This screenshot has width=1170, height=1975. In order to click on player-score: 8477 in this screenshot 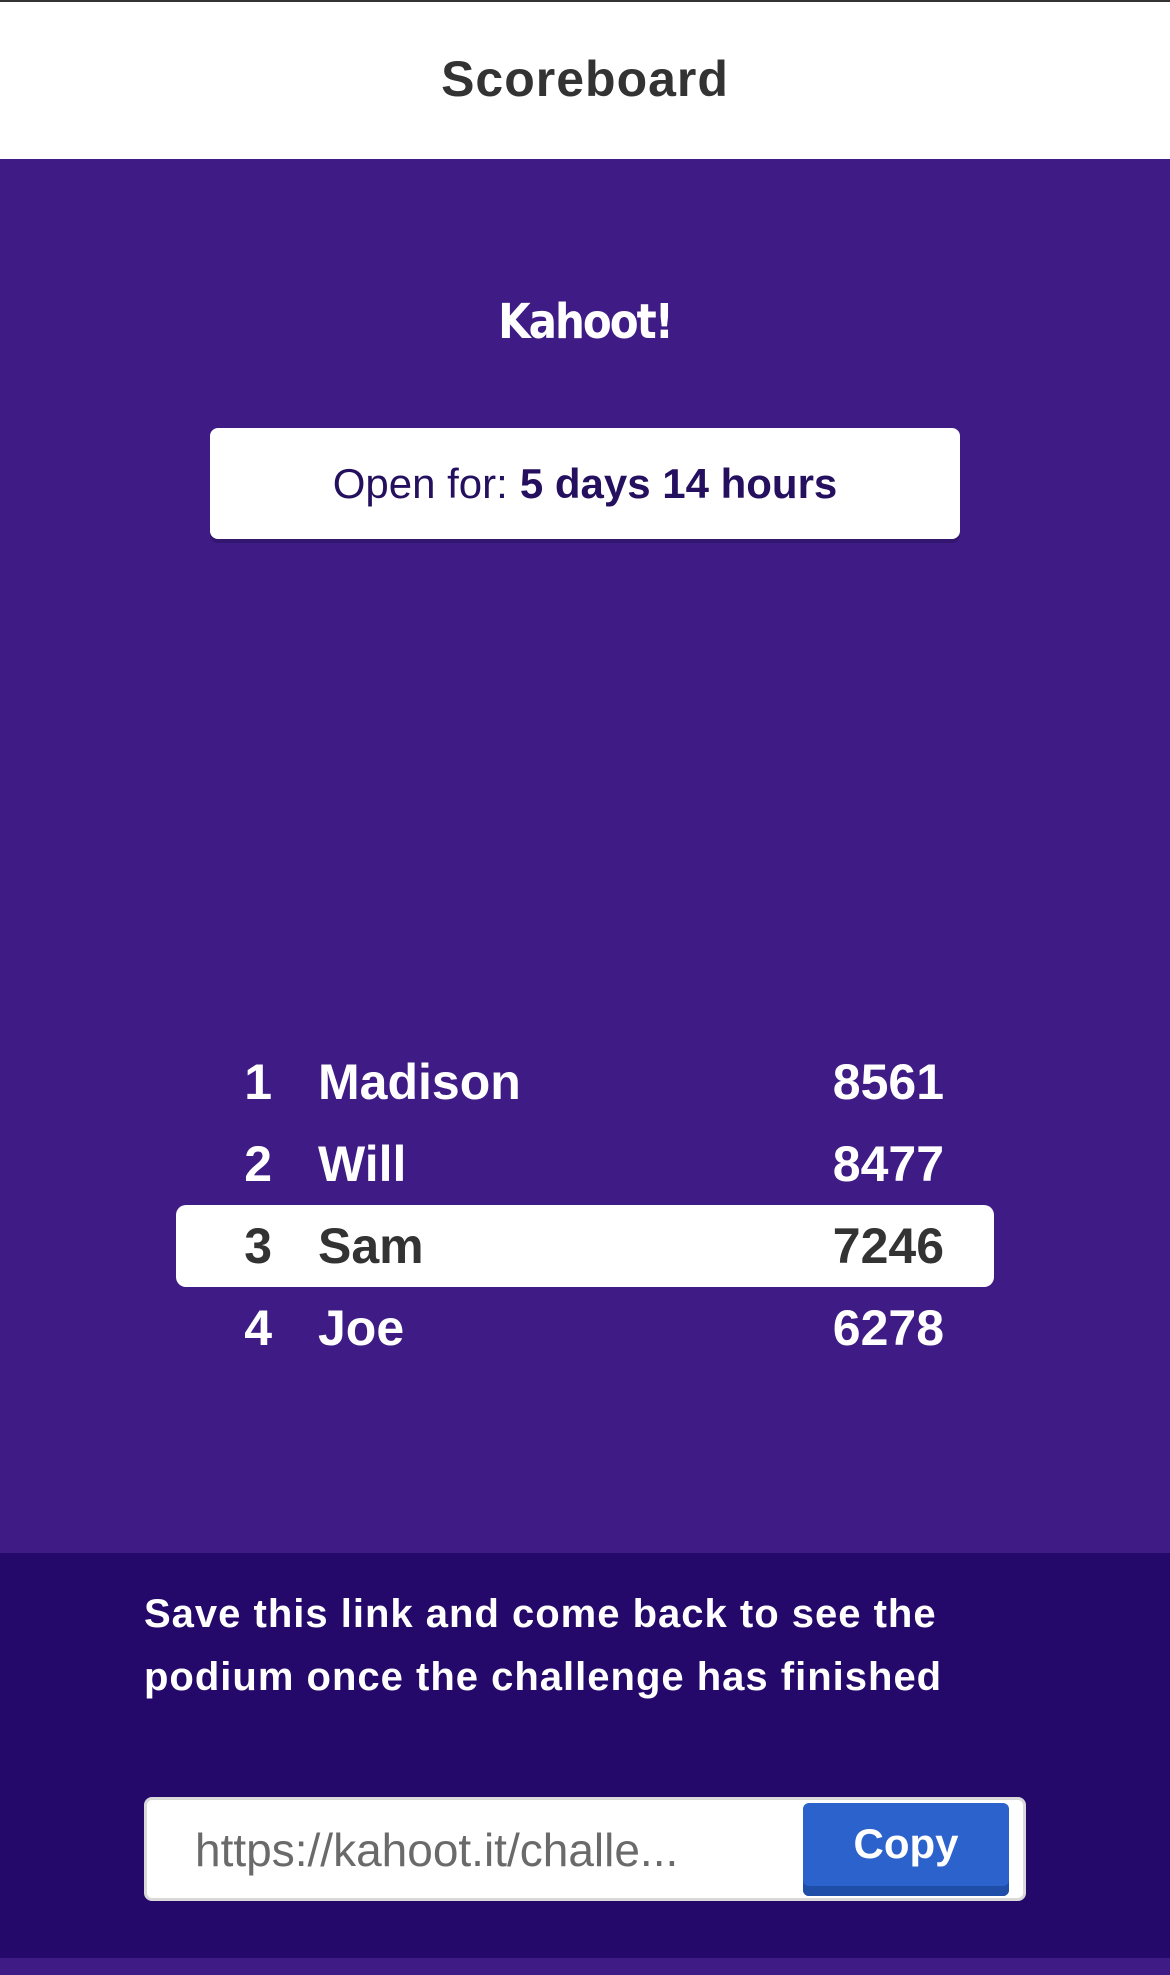, I will do `click(888, 1164)`.